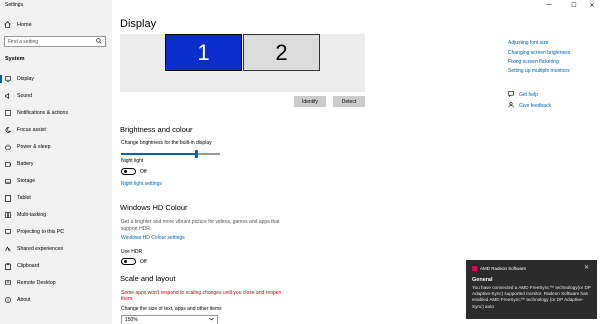 This screenshot has height=324, width=602. I want to click on sidebar-item-about: About, so click(56, 300).